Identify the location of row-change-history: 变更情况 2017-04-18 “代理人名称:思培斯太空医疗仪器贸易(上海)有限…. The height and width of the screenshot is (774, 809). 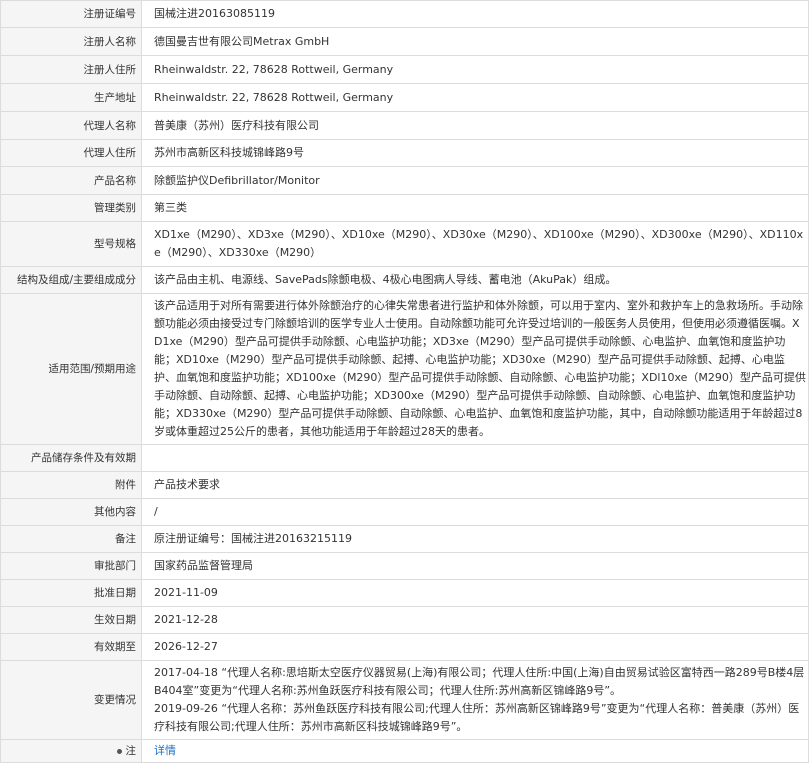
(404, 700).